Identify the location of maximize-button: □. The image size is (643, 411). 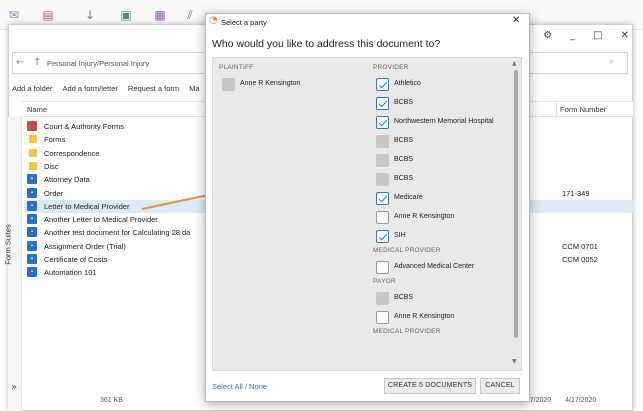
(597, 36).